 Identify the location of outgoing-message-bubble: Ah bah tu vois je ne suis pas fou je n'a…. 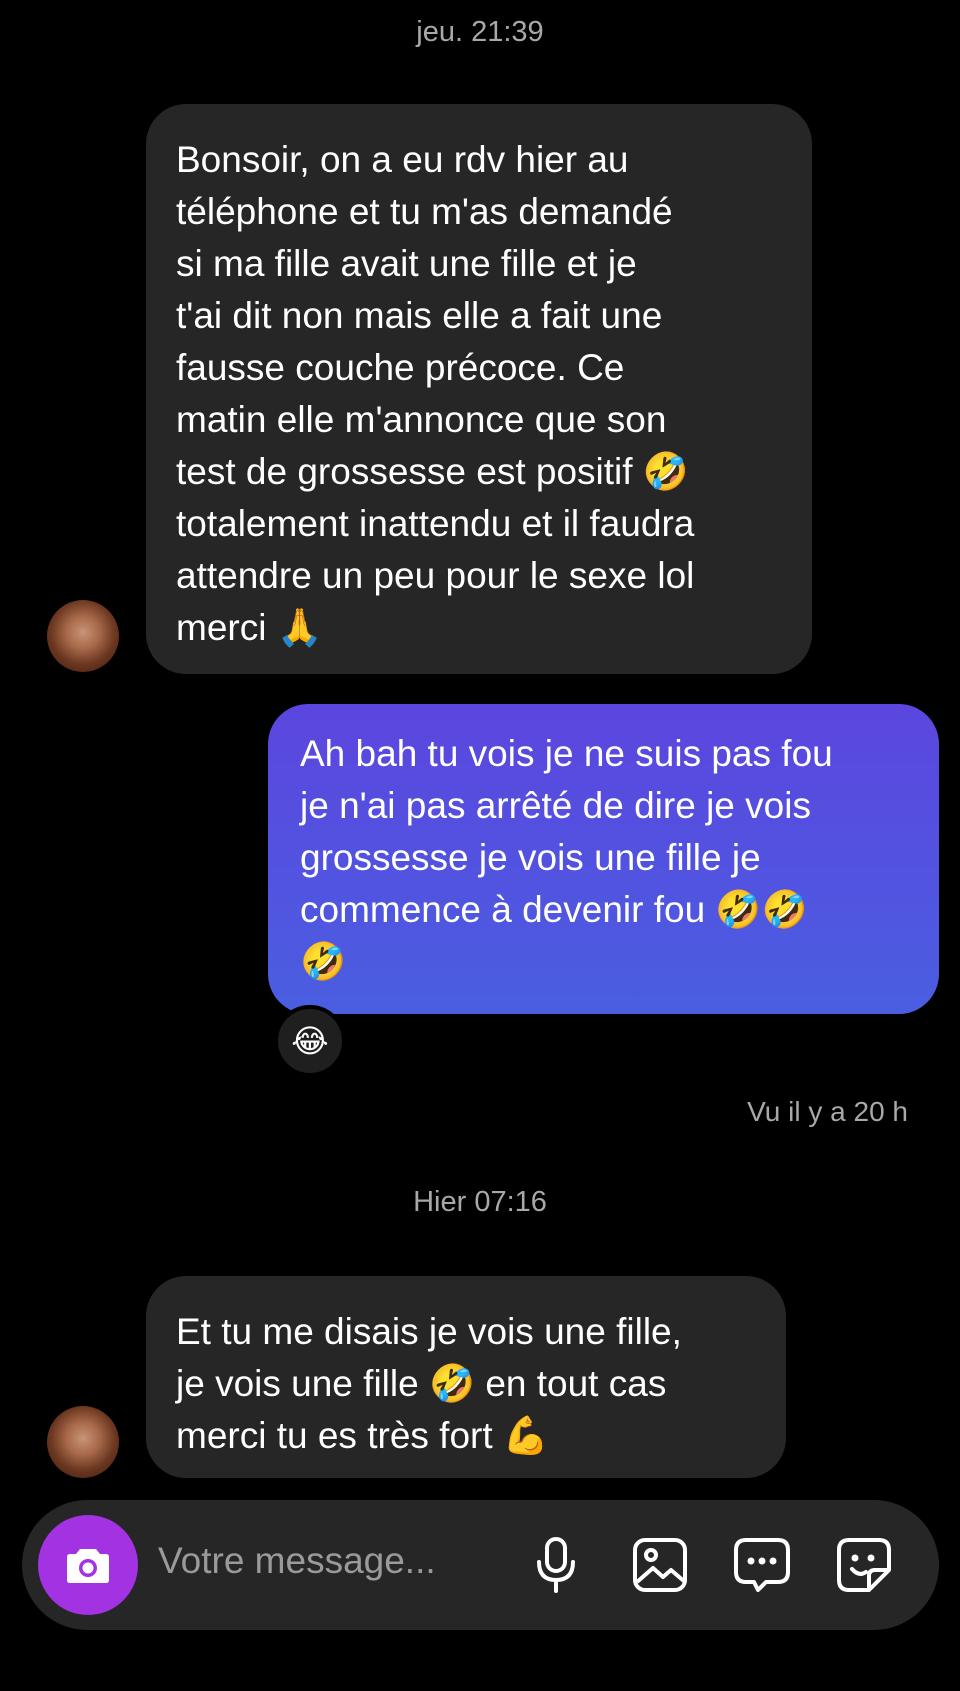
(603, 859).